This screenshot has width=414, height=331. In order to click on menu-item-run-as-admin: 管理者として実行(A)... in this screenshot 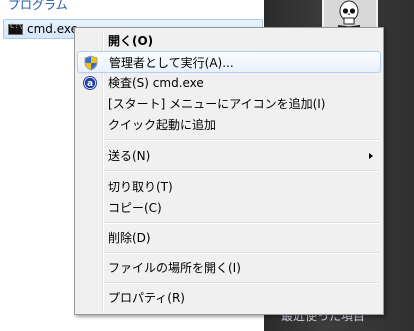, I will do `click(229, 62)`.